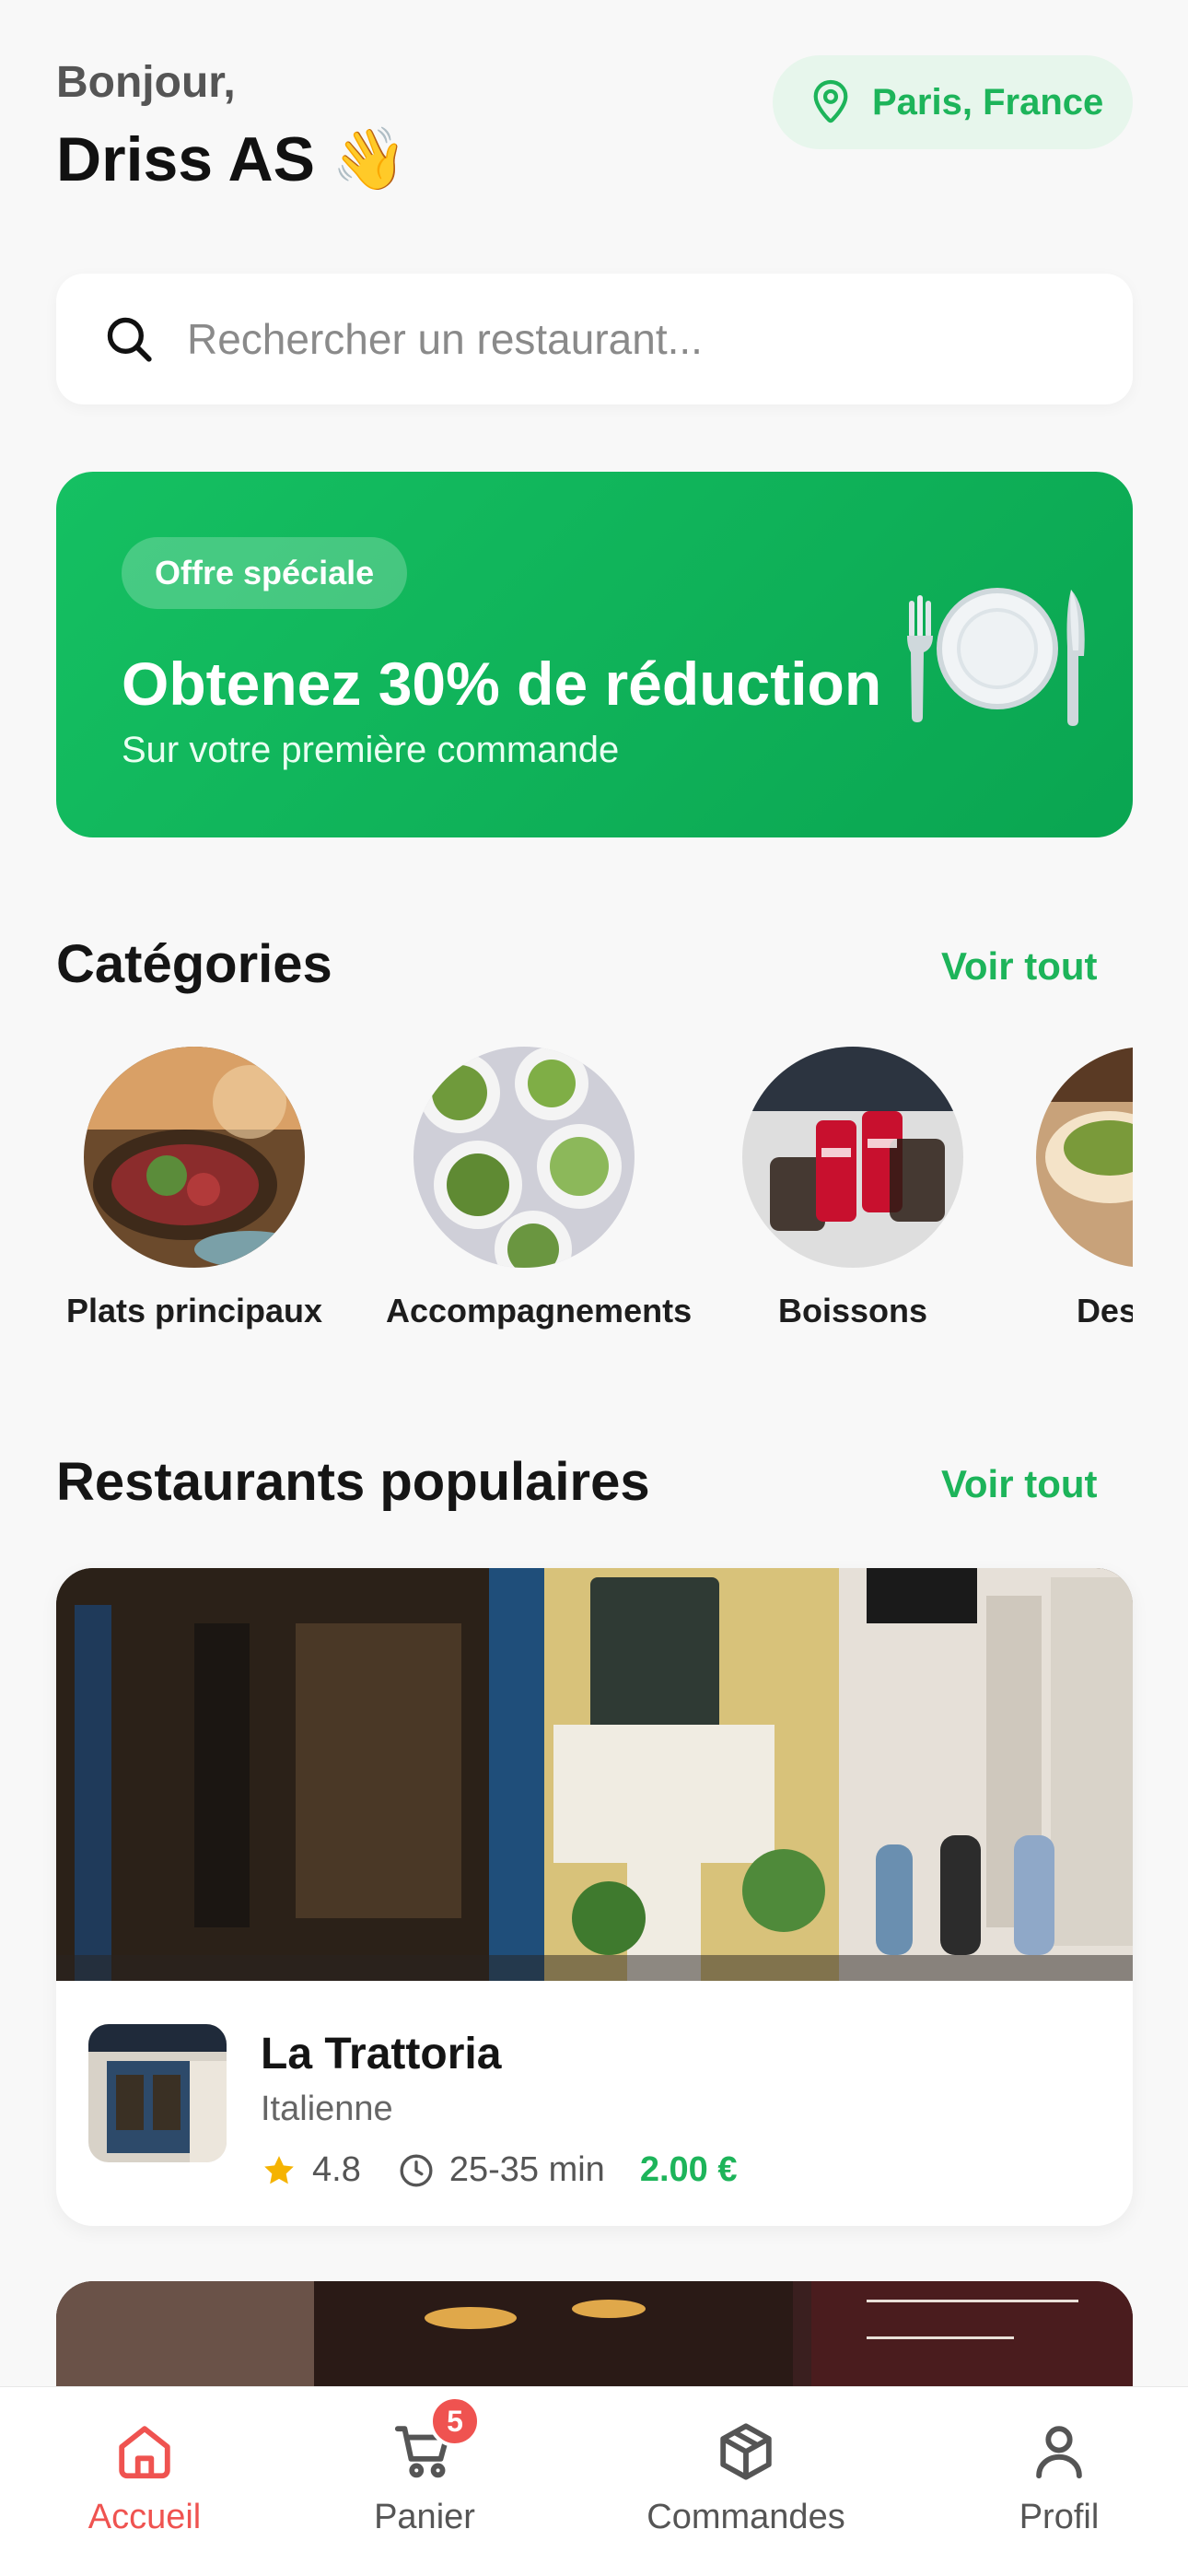  I want to click on restaurant-meta: 4.8 25-35 min 2.00 €, so click(499, 2170).